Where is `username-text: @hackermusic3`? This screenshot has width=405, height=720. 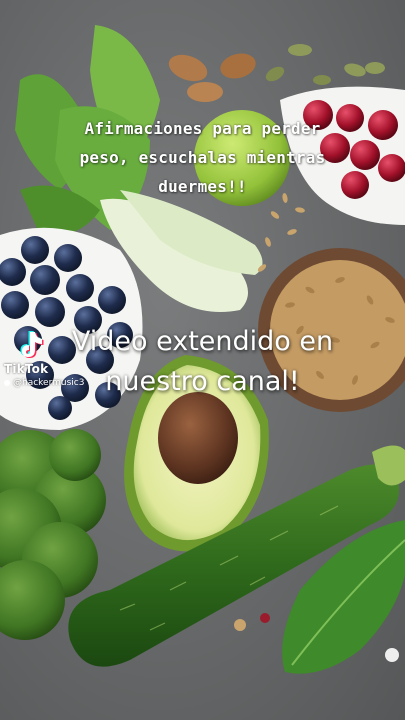 username-text: @hackermusic3 is located at coordinates (49, 383).